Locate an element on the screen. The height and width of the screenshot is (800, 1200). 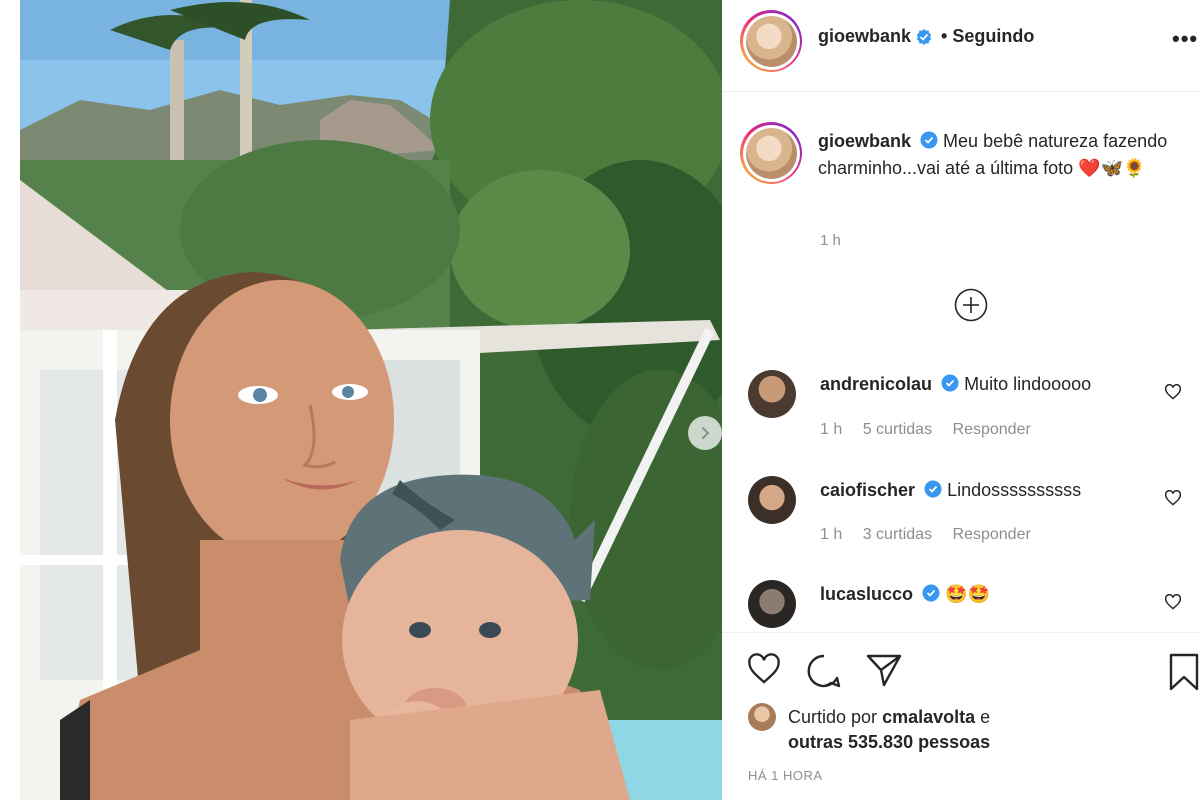
comment-username: caiofischer is located at coordinates (867, 490).